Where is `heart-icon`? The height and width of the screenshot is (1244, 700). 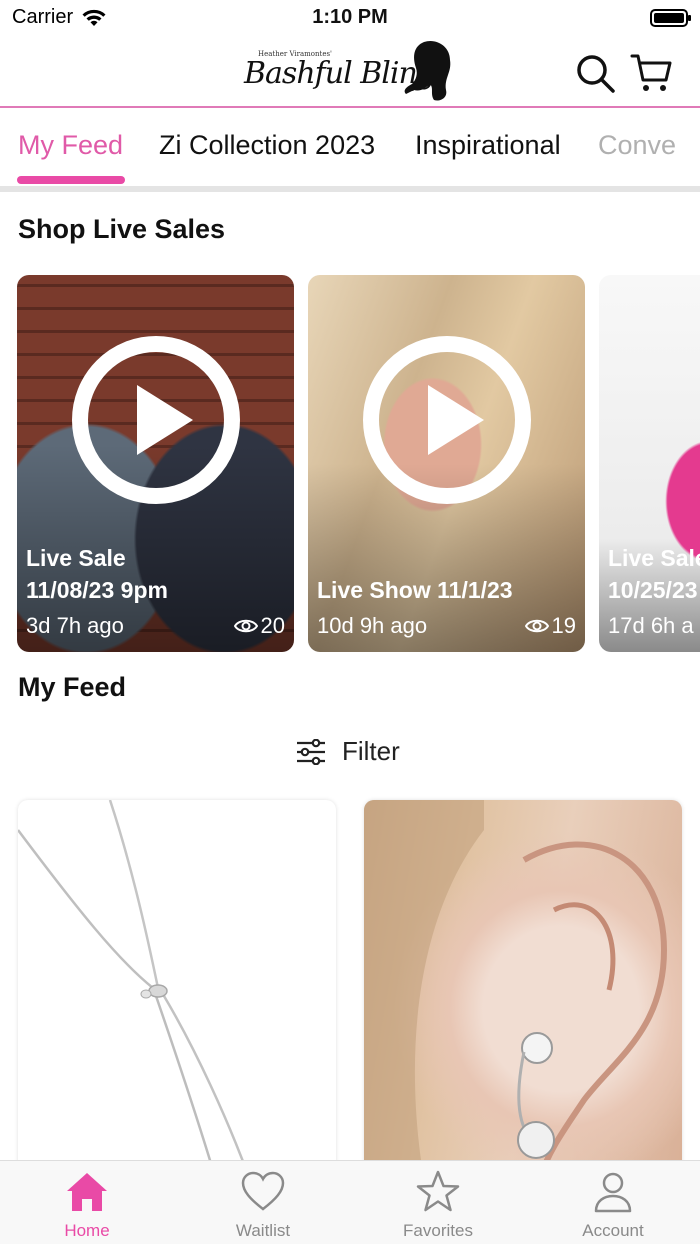
heart-icon is located at coordinates (263, 1191).